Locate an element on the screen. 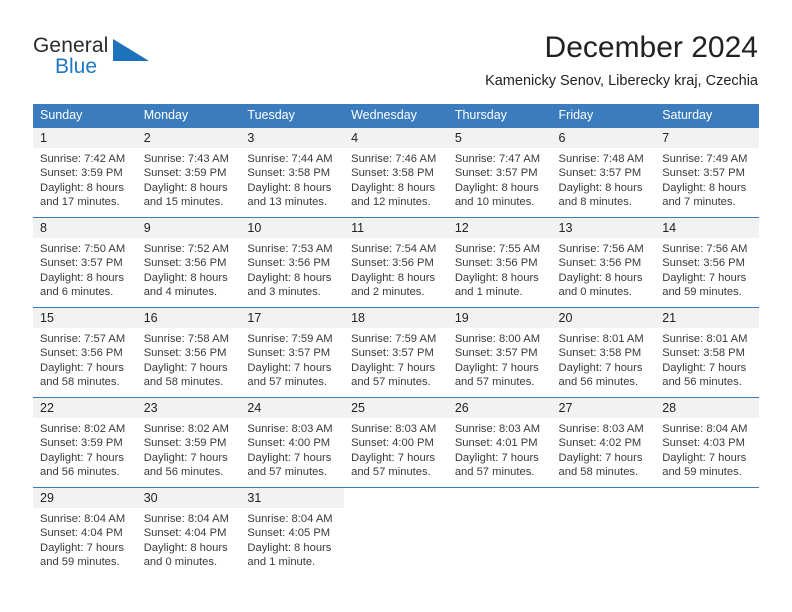 Image resolution: width=792 pixels, height=612 pixels. sunrise-text: Sunrise: 7:53 AM is located at coordinates (290, 249).